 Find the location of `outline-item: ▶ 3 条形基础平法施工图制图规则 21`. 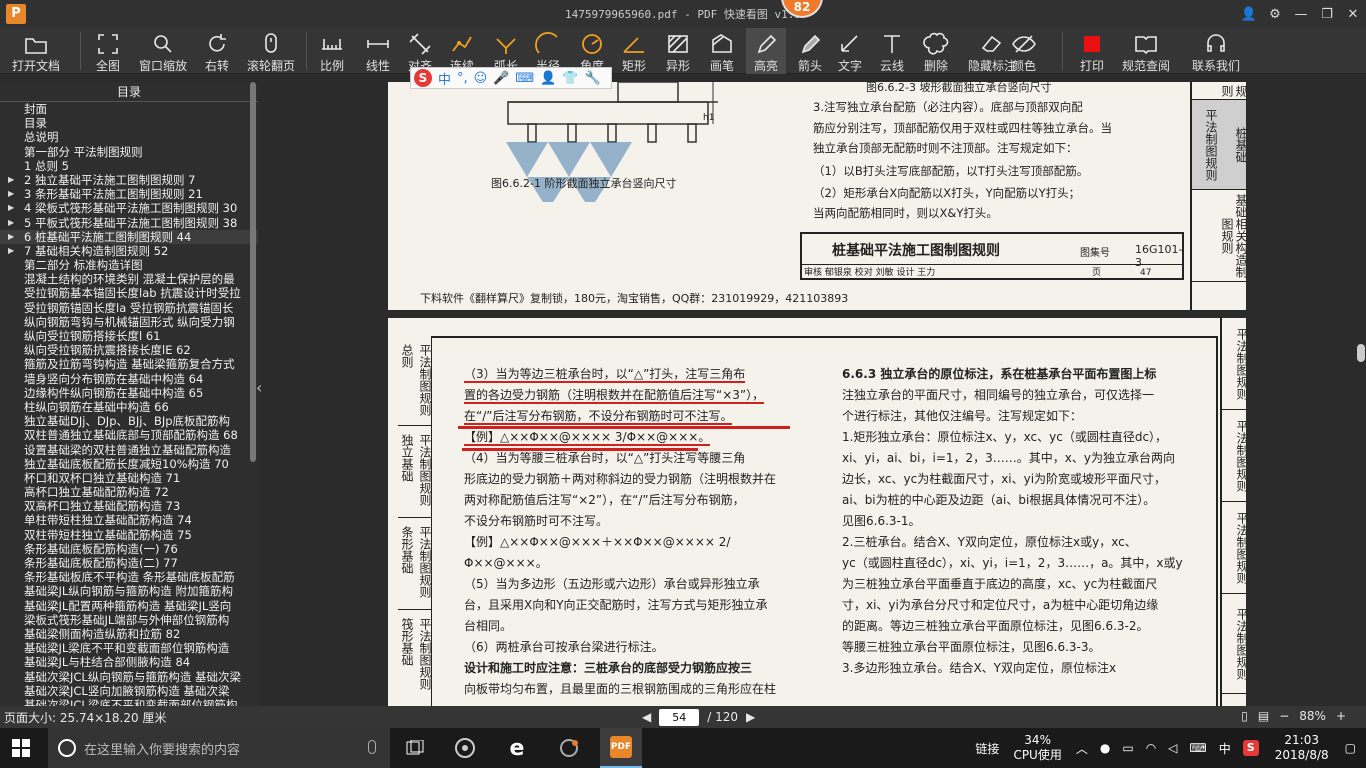

outline-item: ▶ 3 条形基础平法施工图制图规则 21 is located at coordinates (129, 194).